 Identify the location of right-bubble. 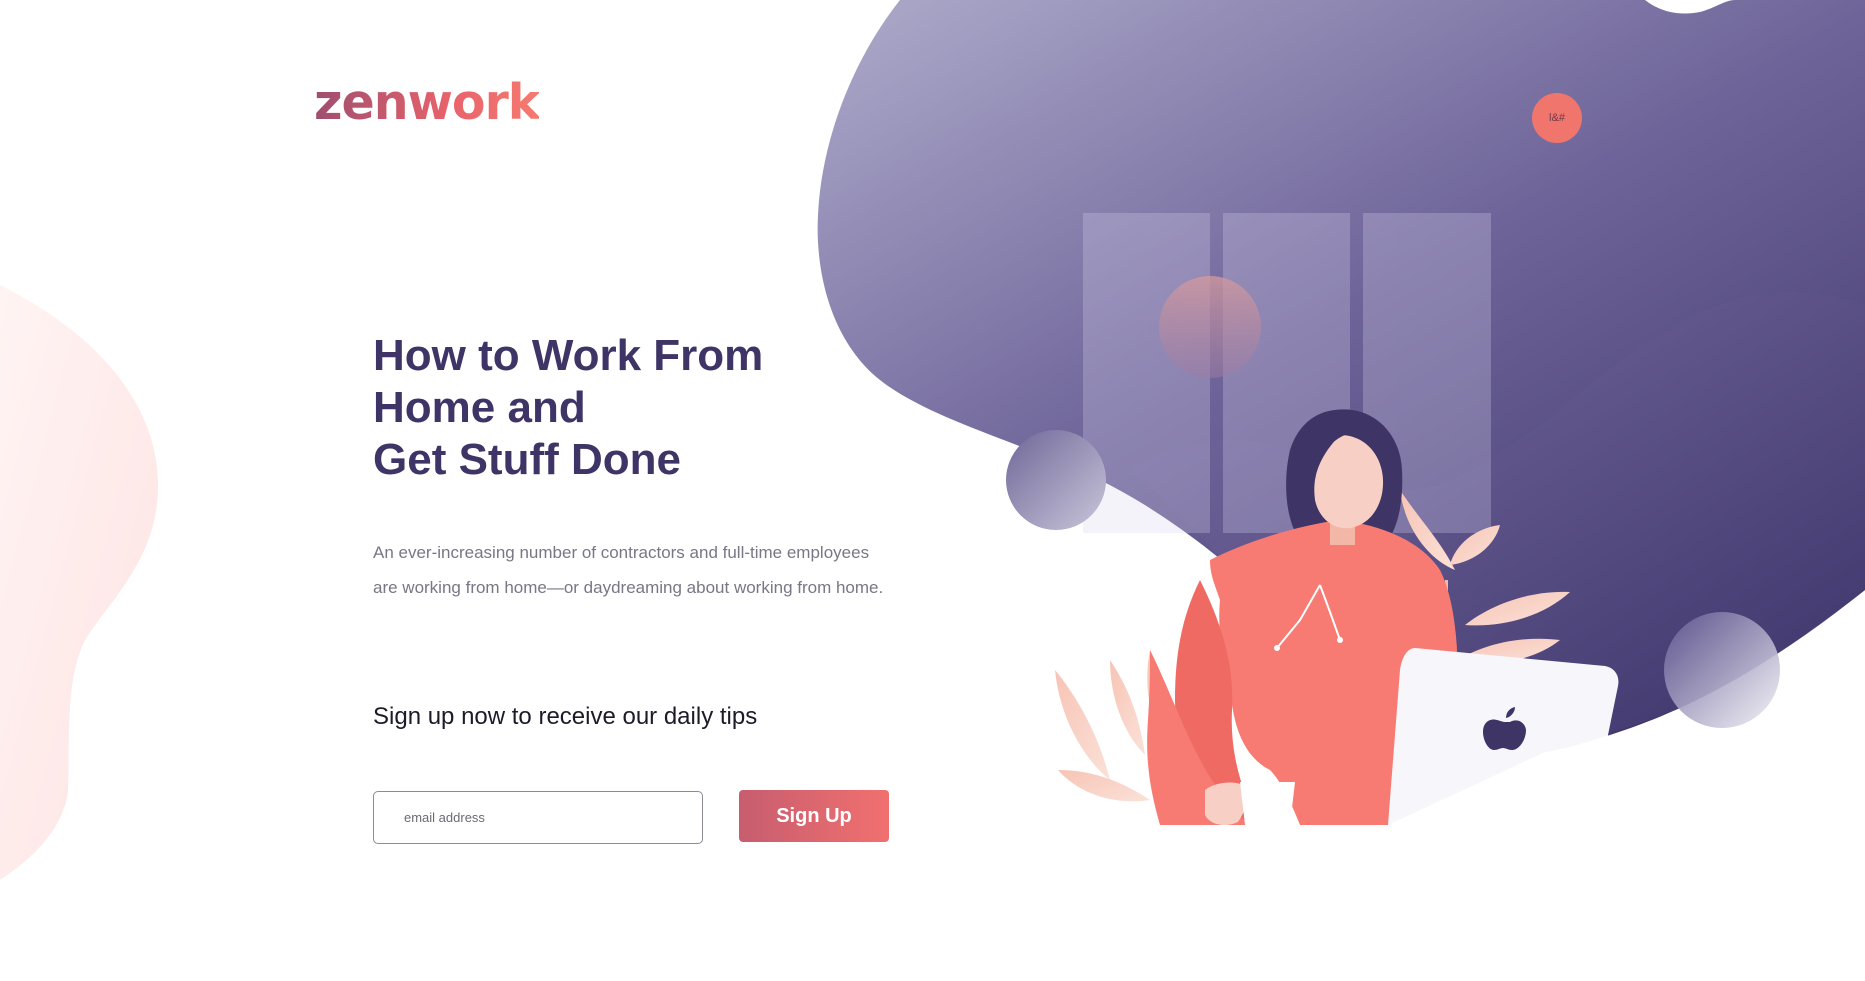
(1722, 670).